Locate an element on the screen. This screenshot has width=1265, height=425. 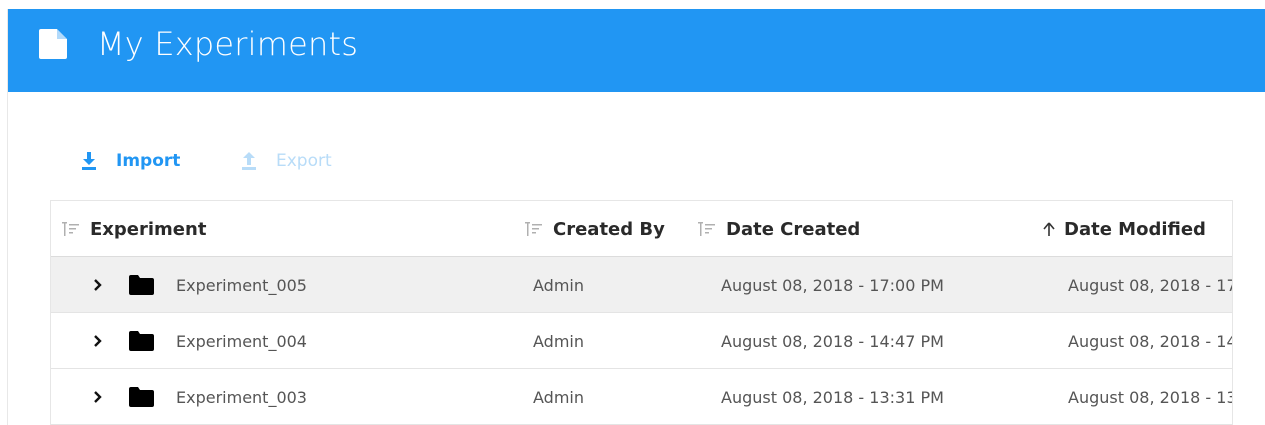
date-created: August 08, 2018 - 14:47 PM is located at coordinates (832, 341).